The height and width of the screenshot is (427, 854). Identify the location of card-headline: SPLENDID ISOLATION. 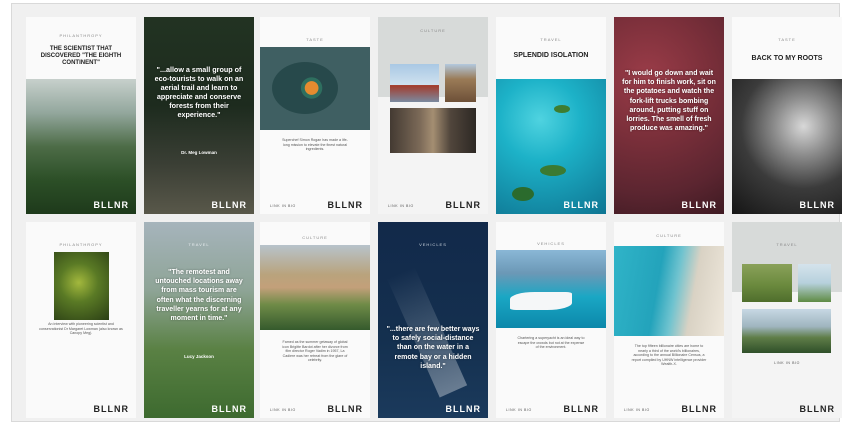
(551, 55).